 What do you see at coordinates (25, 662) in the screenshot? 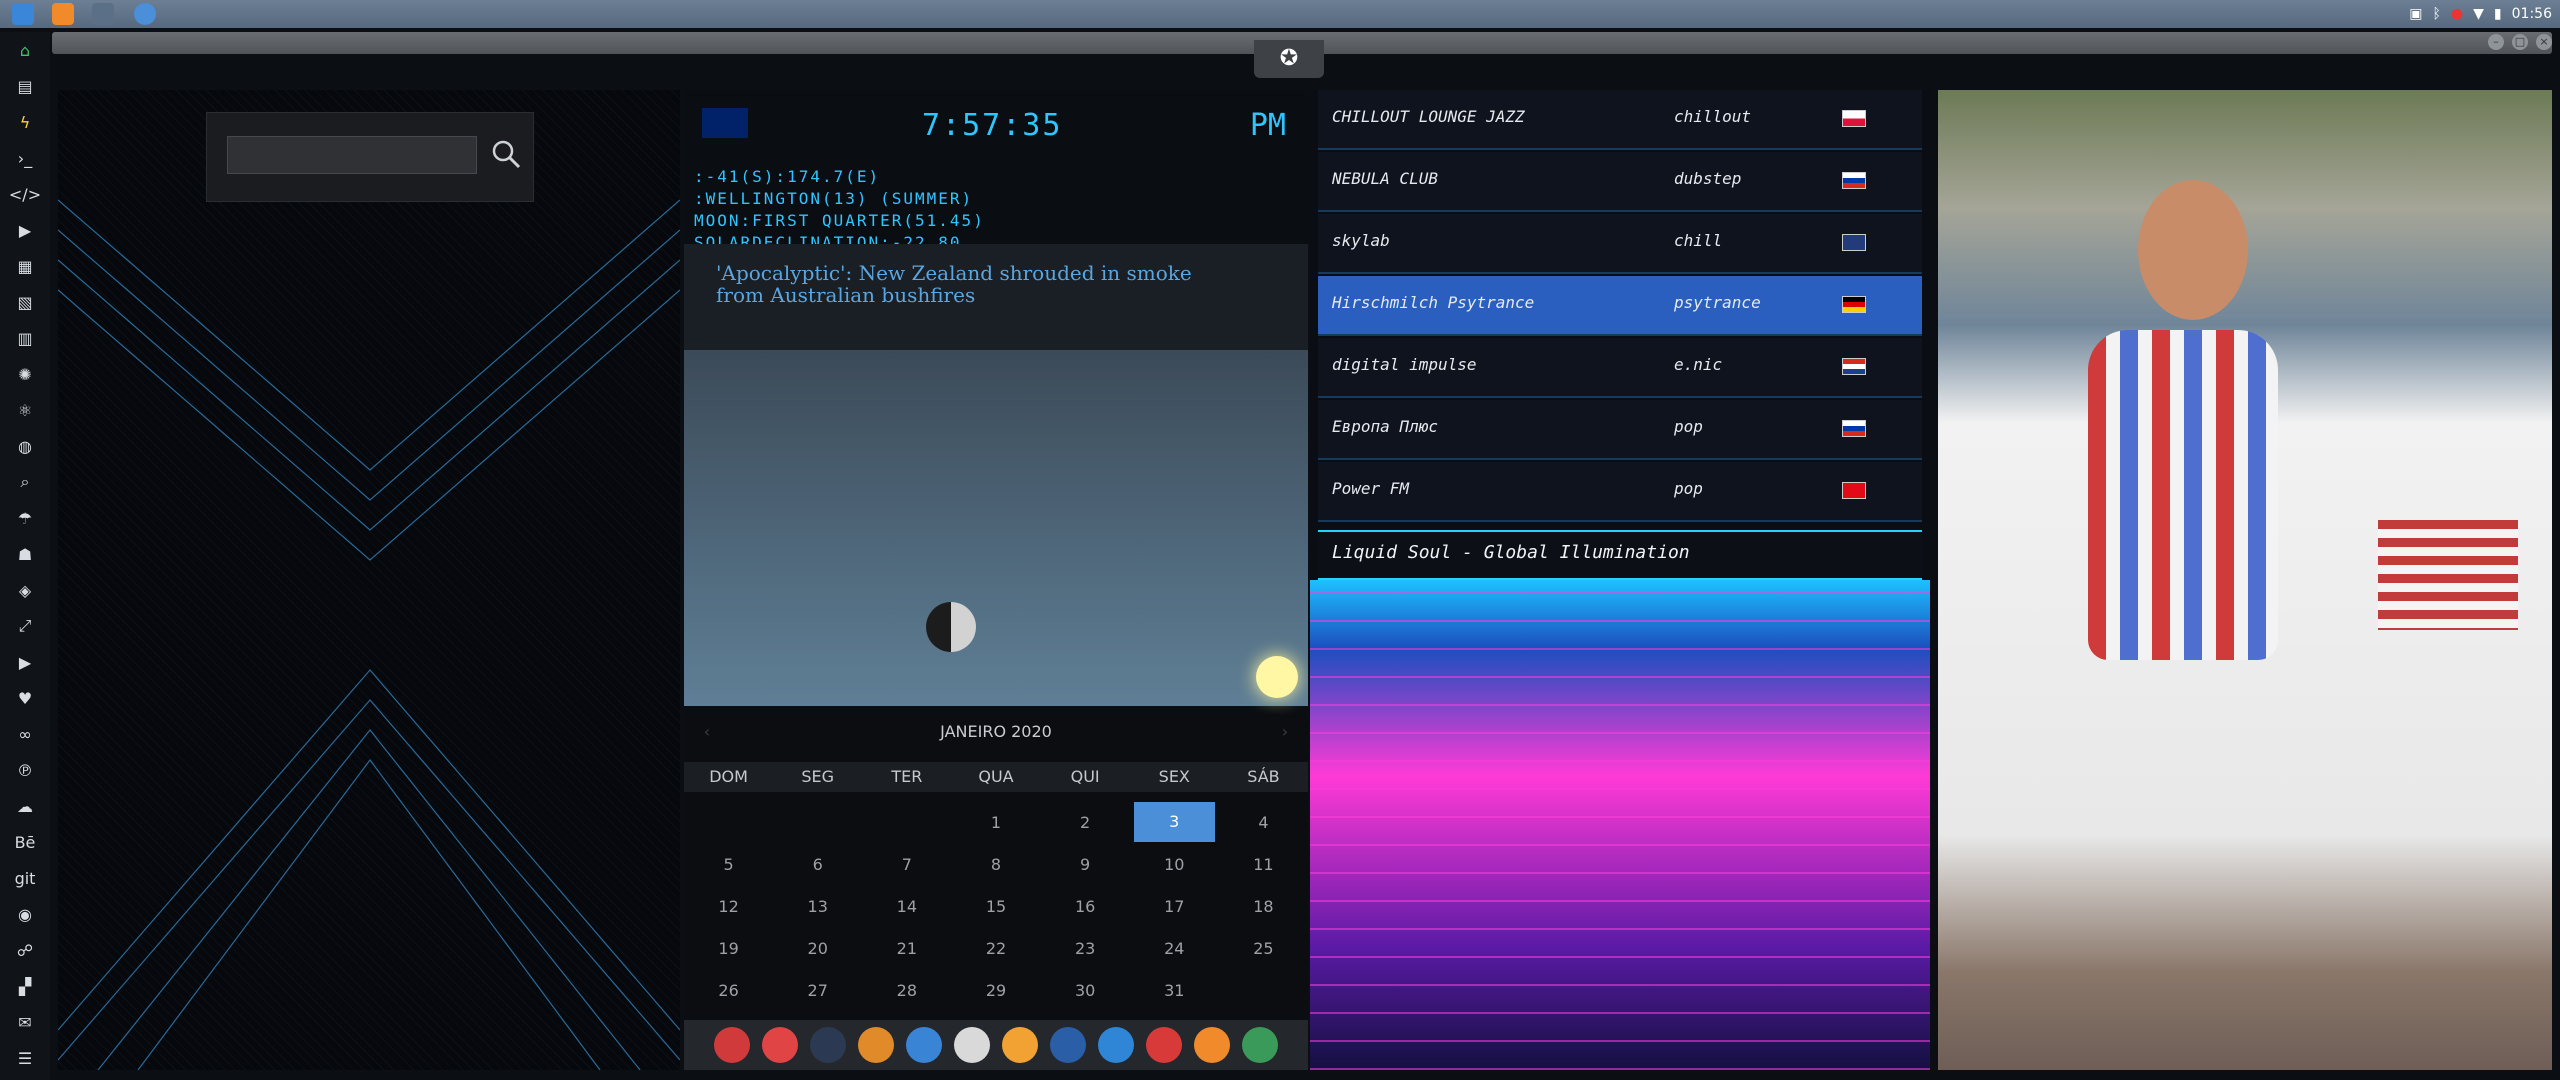
I see `youtube-icon: ▶` at bounding box center [25, 662].